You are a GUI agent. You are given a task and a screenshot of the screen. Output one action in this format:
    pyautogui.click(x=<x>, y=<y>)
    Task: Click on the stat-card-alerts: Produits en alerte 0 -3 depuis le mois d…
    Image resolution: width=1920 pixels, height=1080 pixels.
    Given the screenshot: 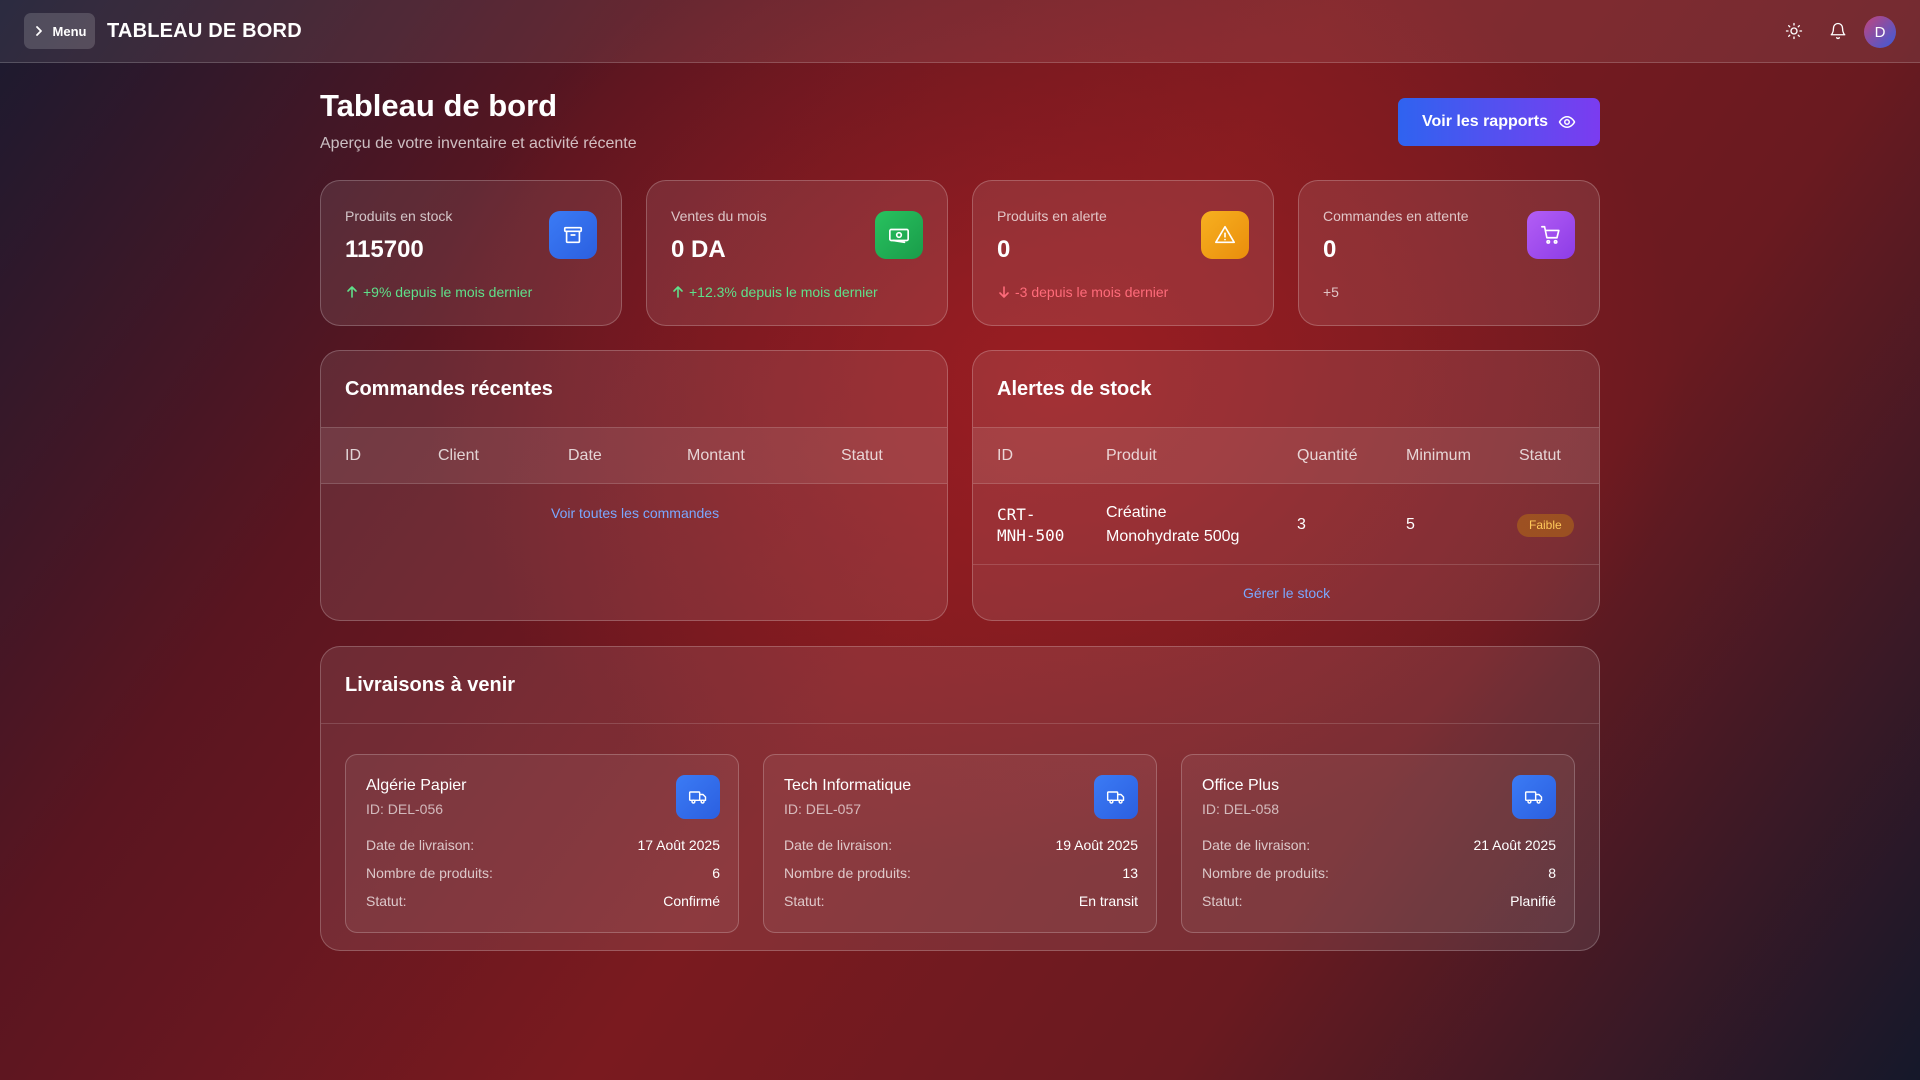 What is the action you would take?
    pyautogui.click(x=1123, y=253)
    